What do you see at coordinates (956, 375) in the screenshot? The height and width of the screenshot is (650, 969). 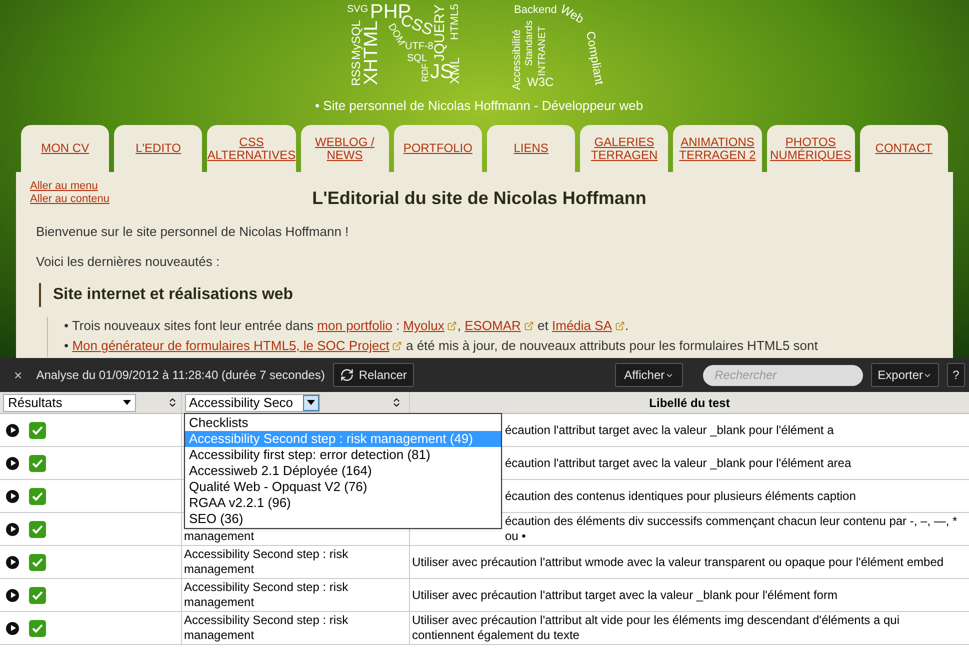 I see `help-button: ?` at bounding box center [956, 375].